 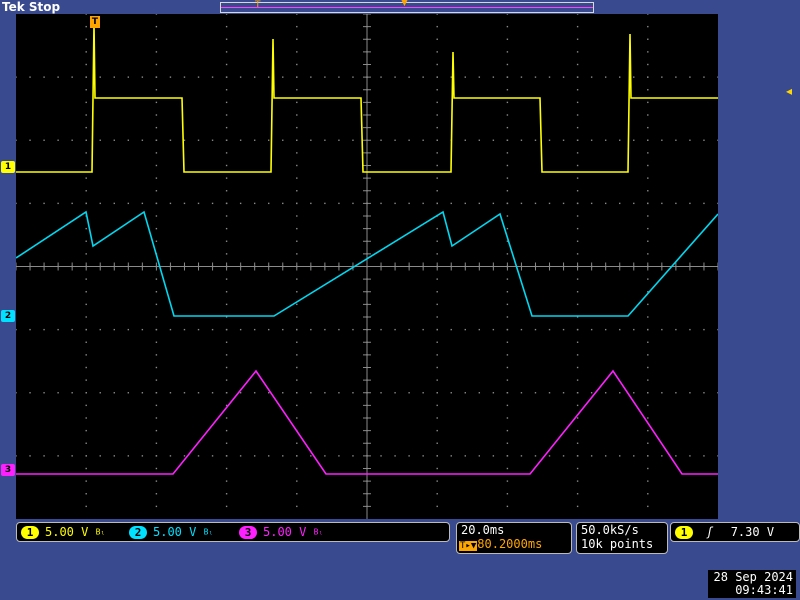 I want to click on acquisition-readout: 50.0kS/s 10k points, so click(x=622, y=538).